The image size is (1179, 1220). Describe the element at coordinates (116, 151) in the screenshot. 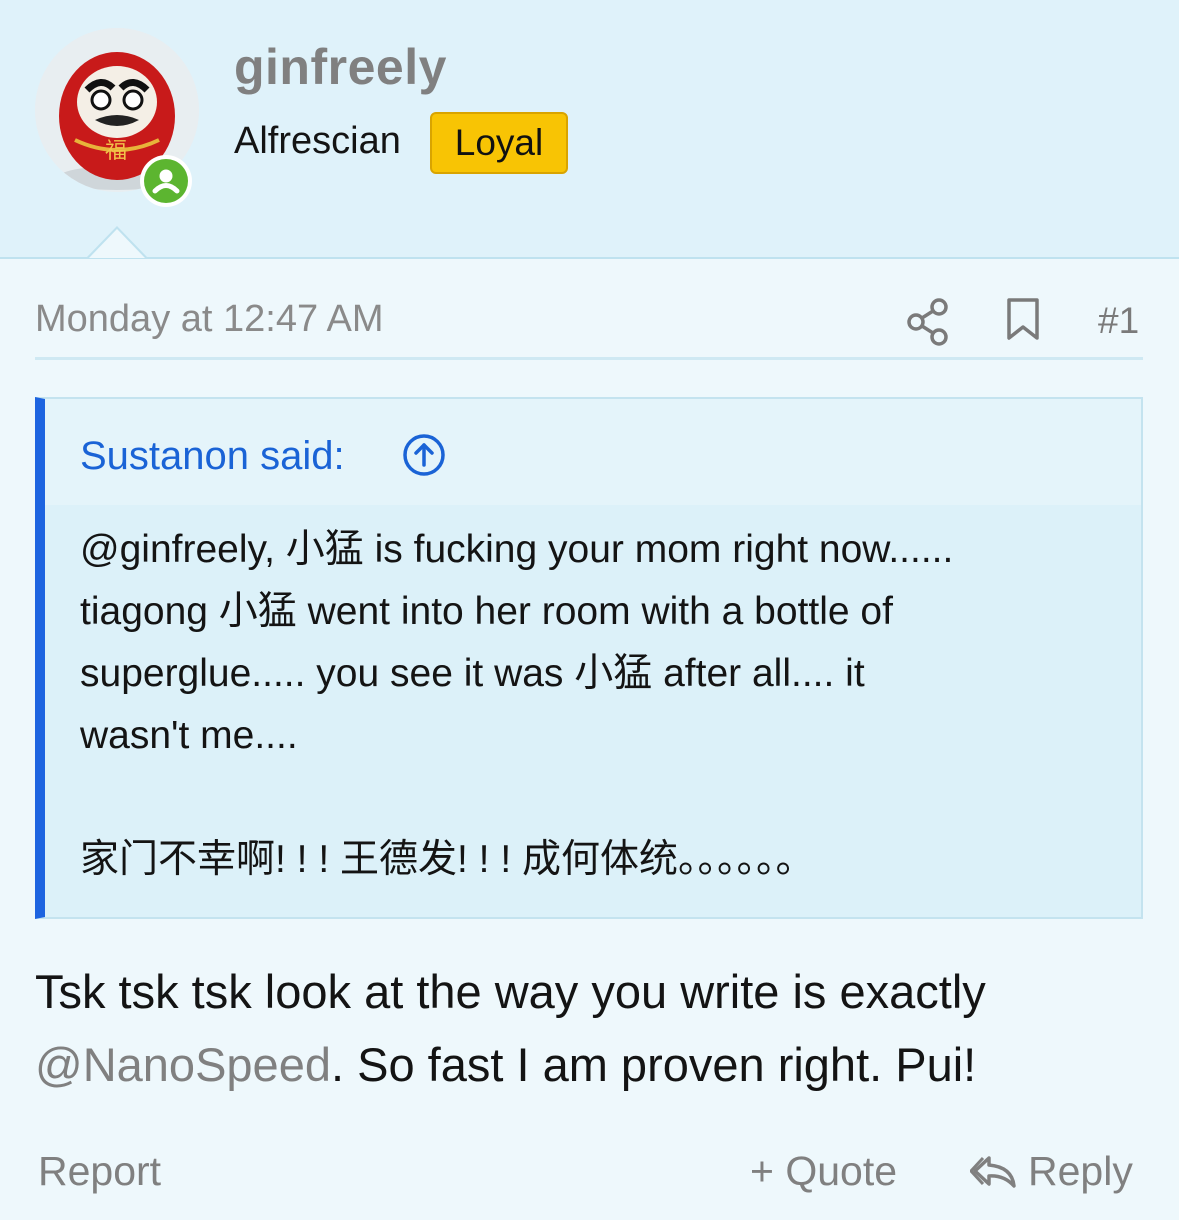

I see `svg-text: 福` at that location.